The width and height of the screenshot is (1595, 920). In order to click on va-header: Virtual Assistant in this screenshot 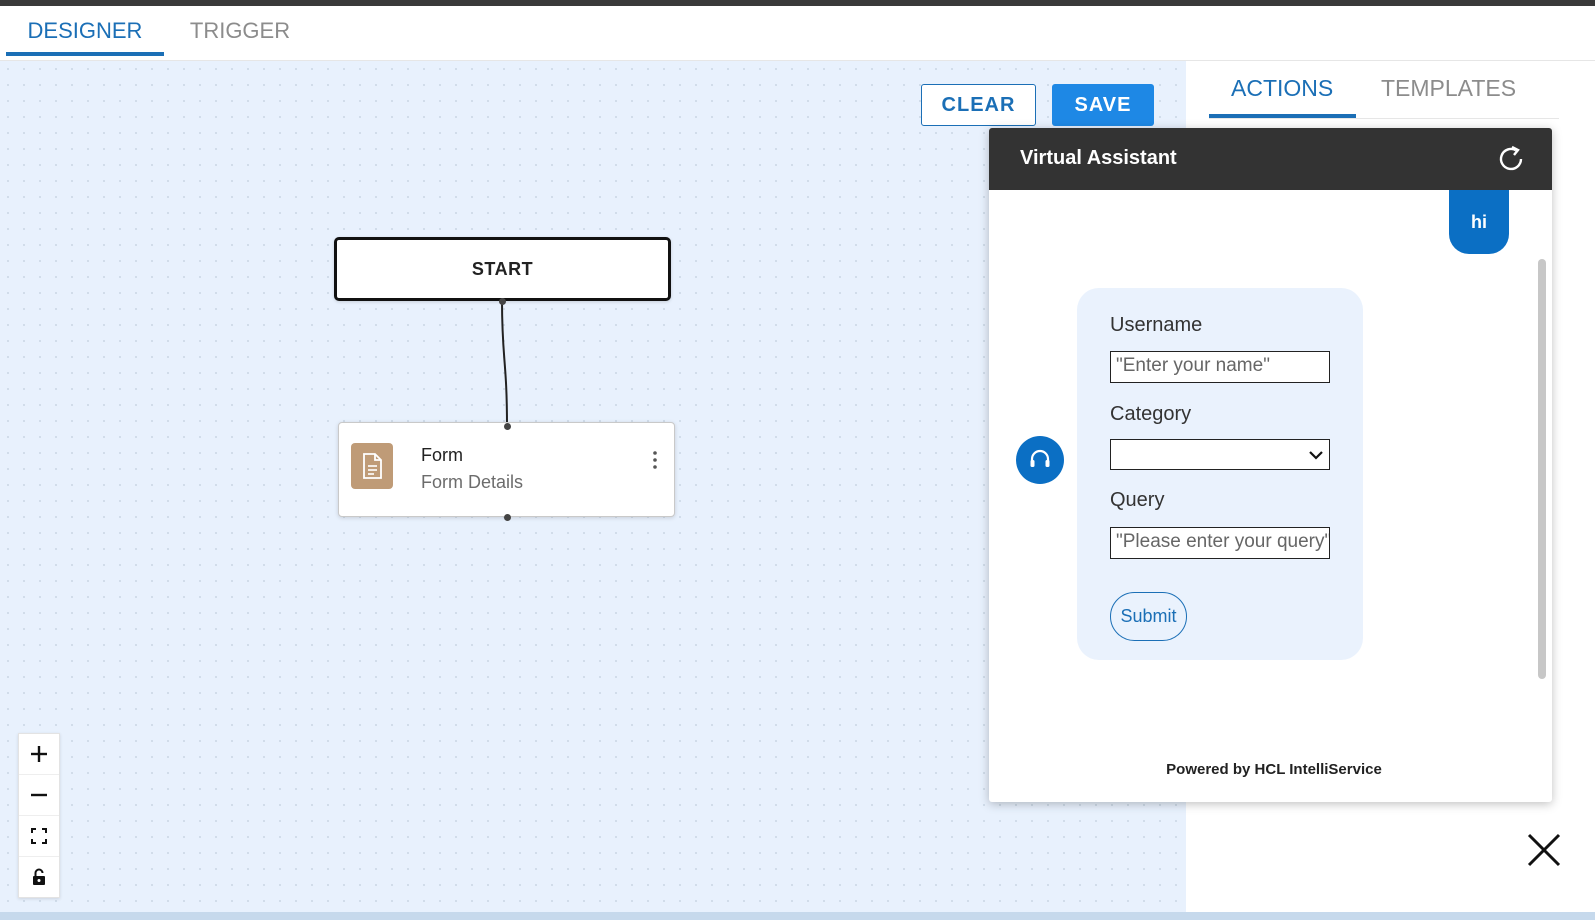, I will do `click(1270, 159)`.